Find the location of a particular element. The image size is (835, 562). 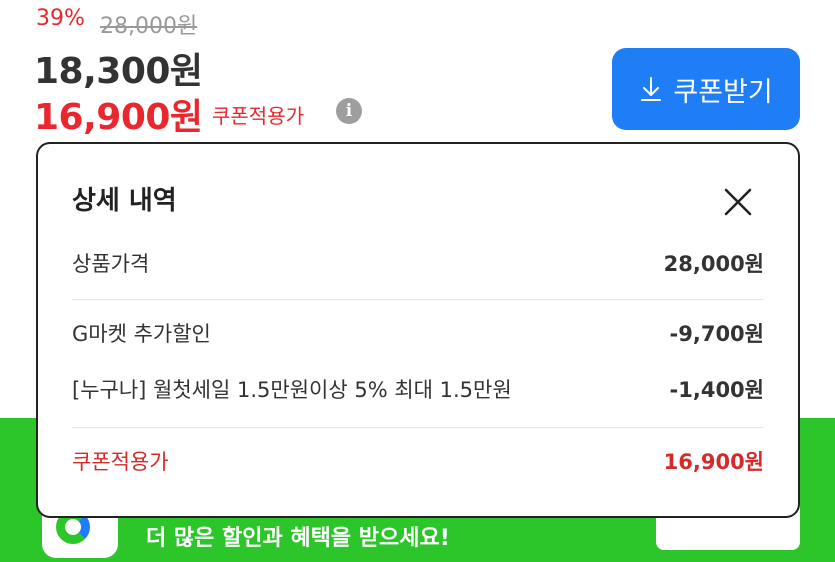

detail-row-amount: -9,700원 is located at coordinates (716, 334).